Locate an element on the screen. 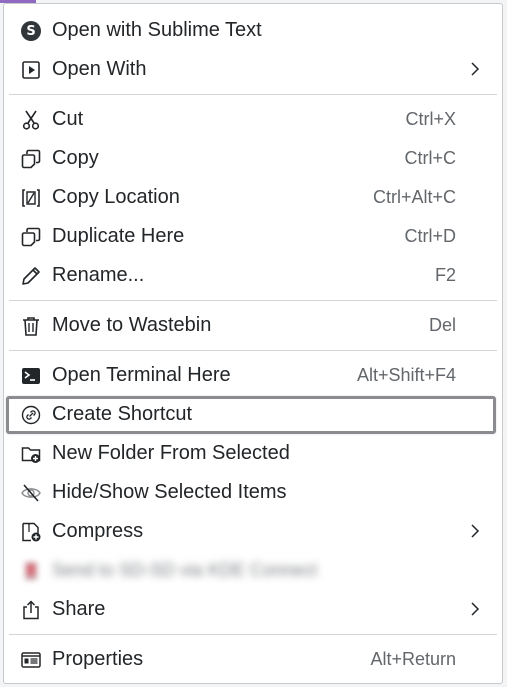  shortcut-label: Ctrl+X is located at coordinates (430, 119).